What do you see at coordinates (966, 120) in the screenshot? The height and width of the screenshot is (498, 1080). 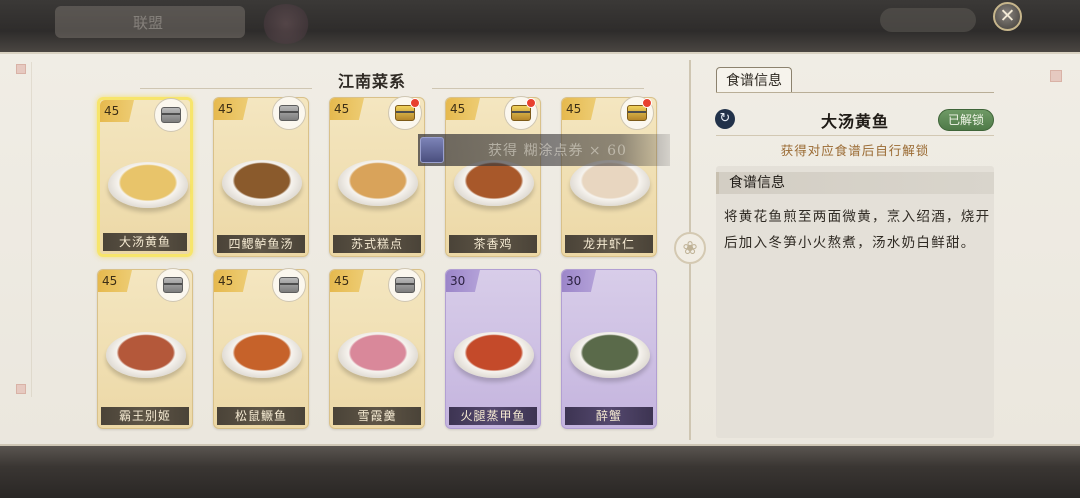 I see `unlocked-badge: 已解锁` at bounding box center [966, 120].